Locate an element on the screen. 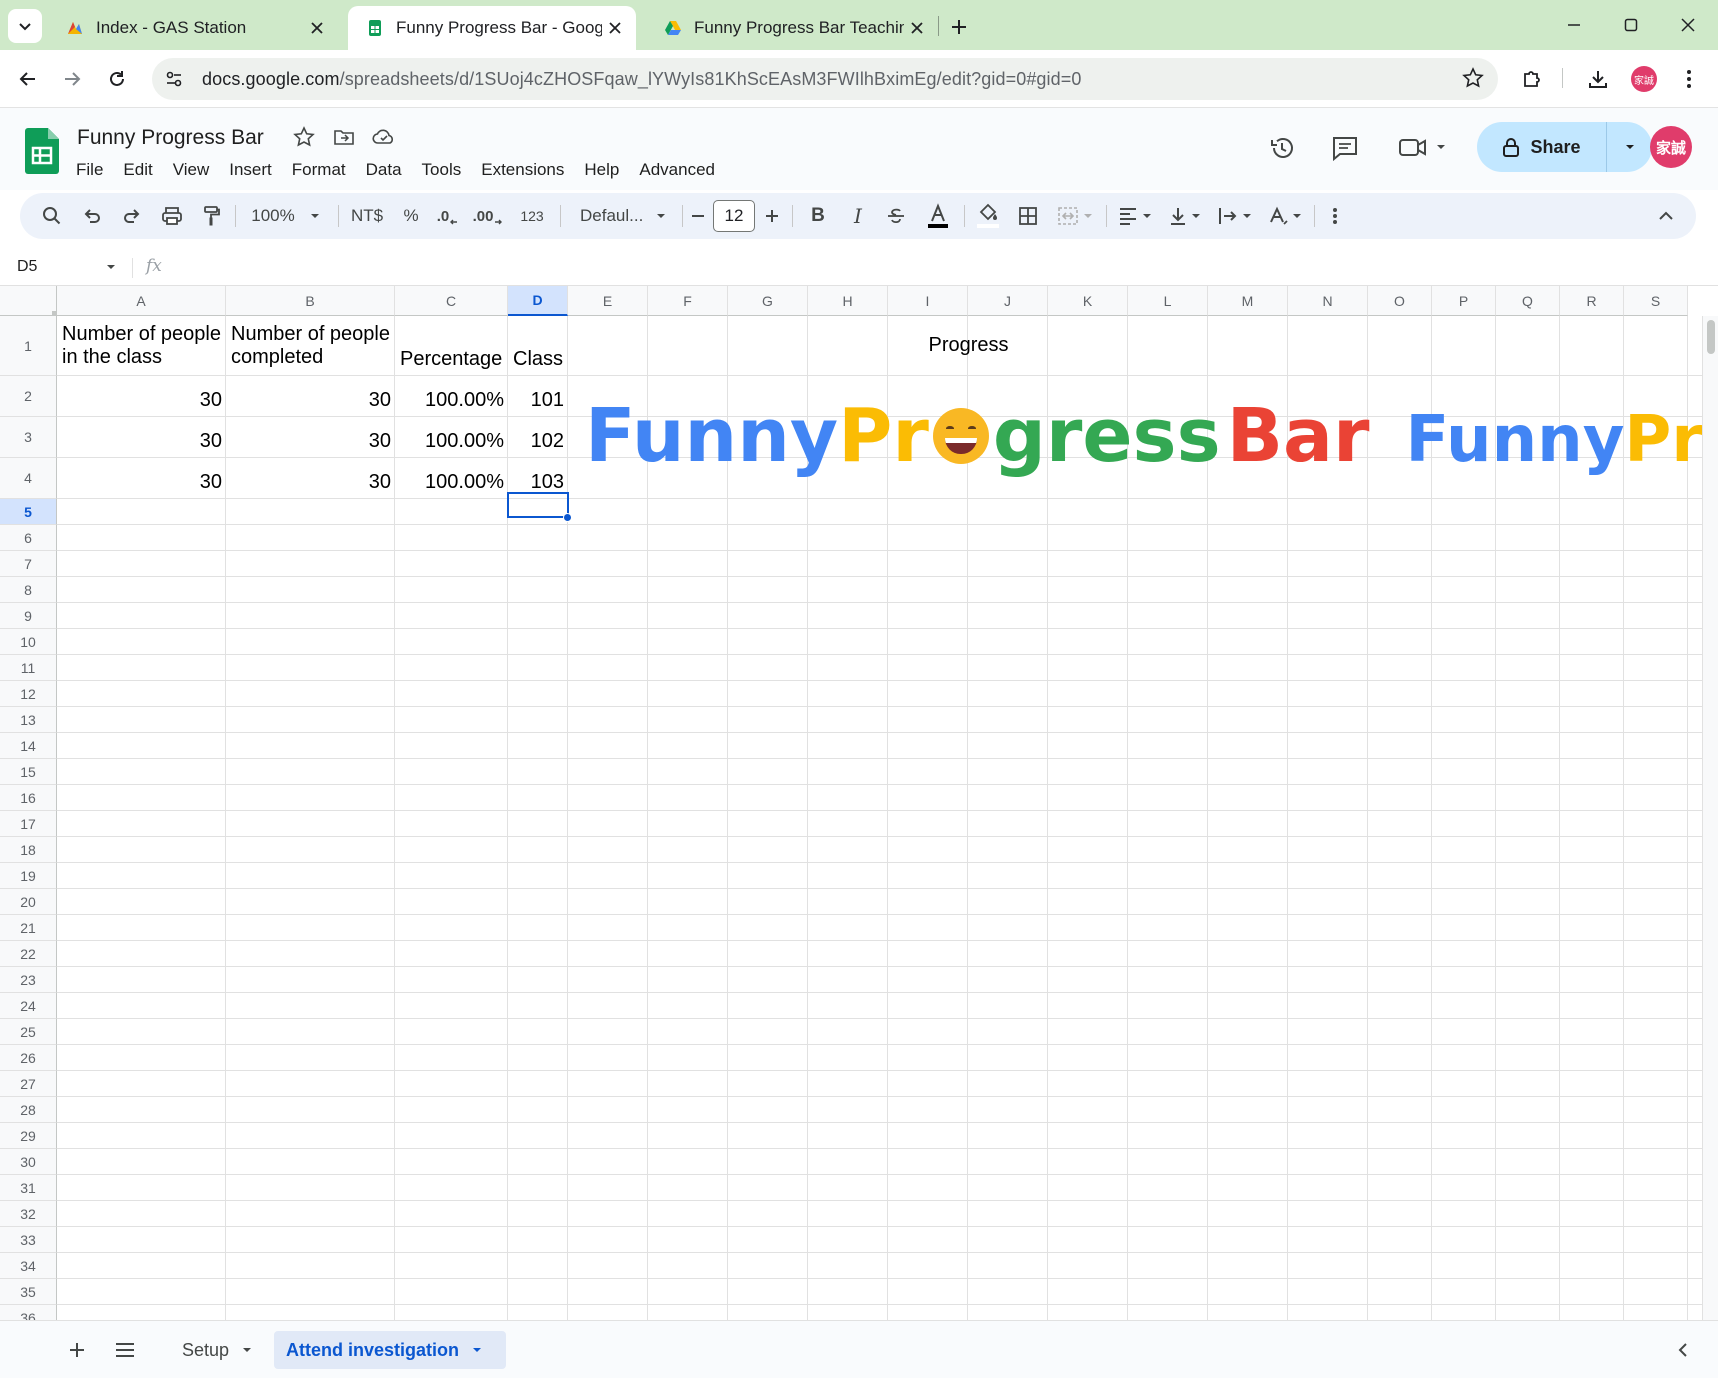 The height and width of the screenshot is (1378, 1718). cell-A4: 30 is located at coordinates (142, 478).